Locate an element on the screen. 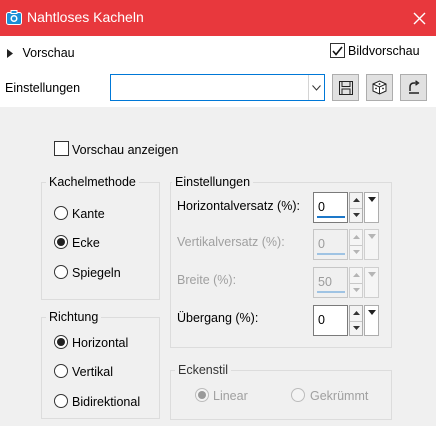 This screenshot has height=426, width=436. horizontalversatz-value: 0 is located at coordinates (321, 207).